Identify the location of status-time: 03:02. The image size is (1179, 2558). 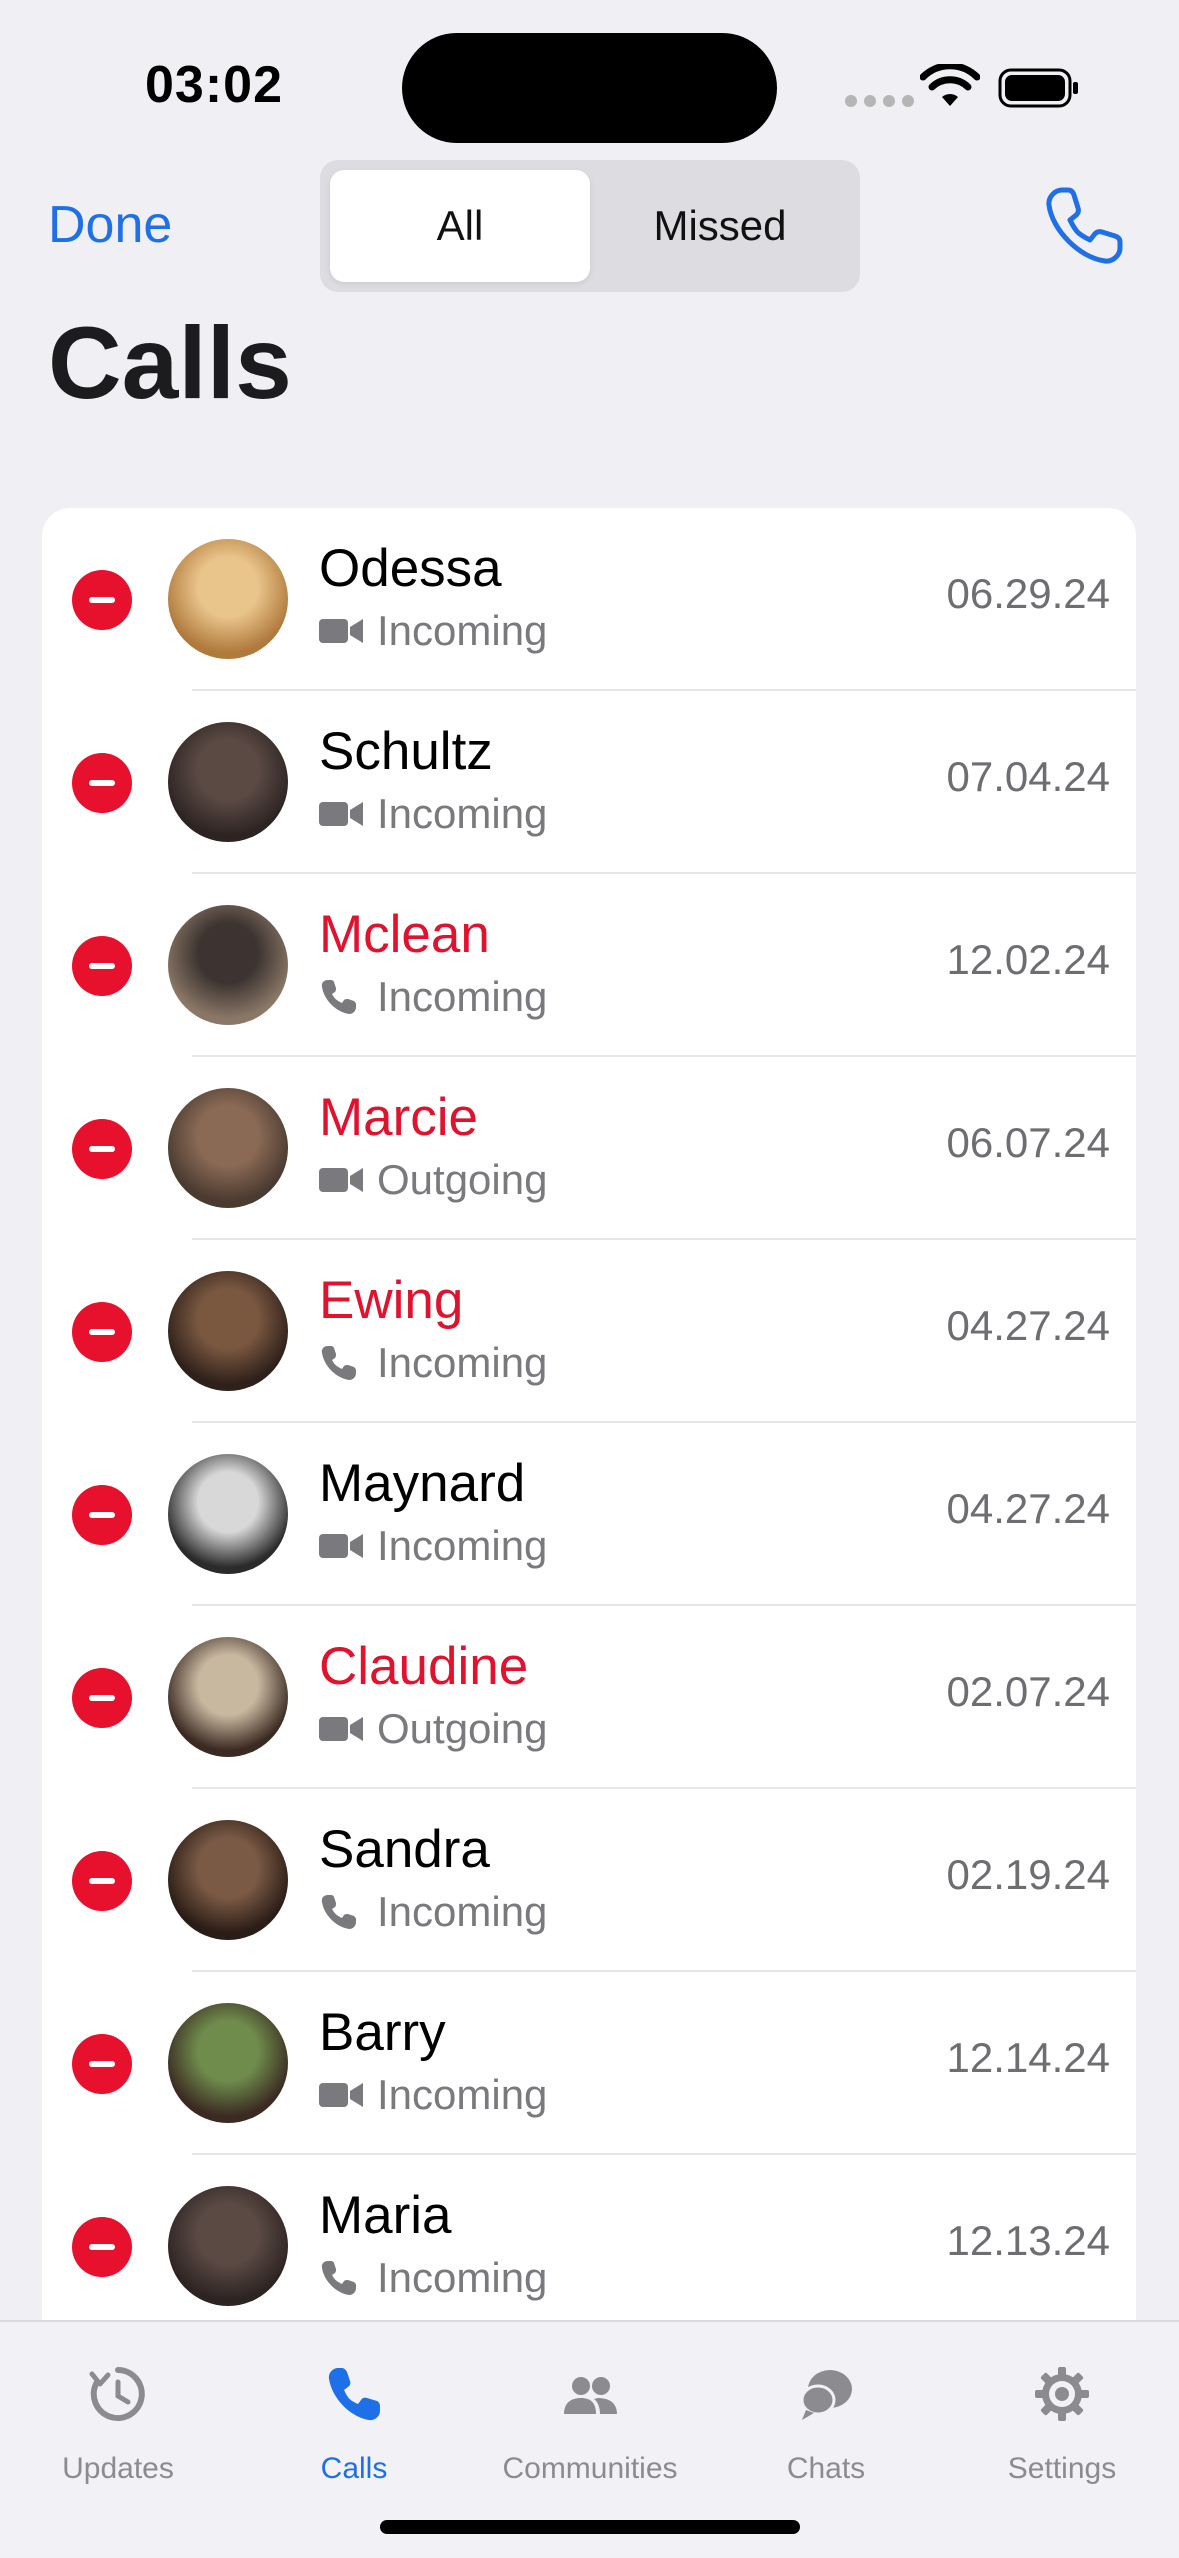
(214, 85).